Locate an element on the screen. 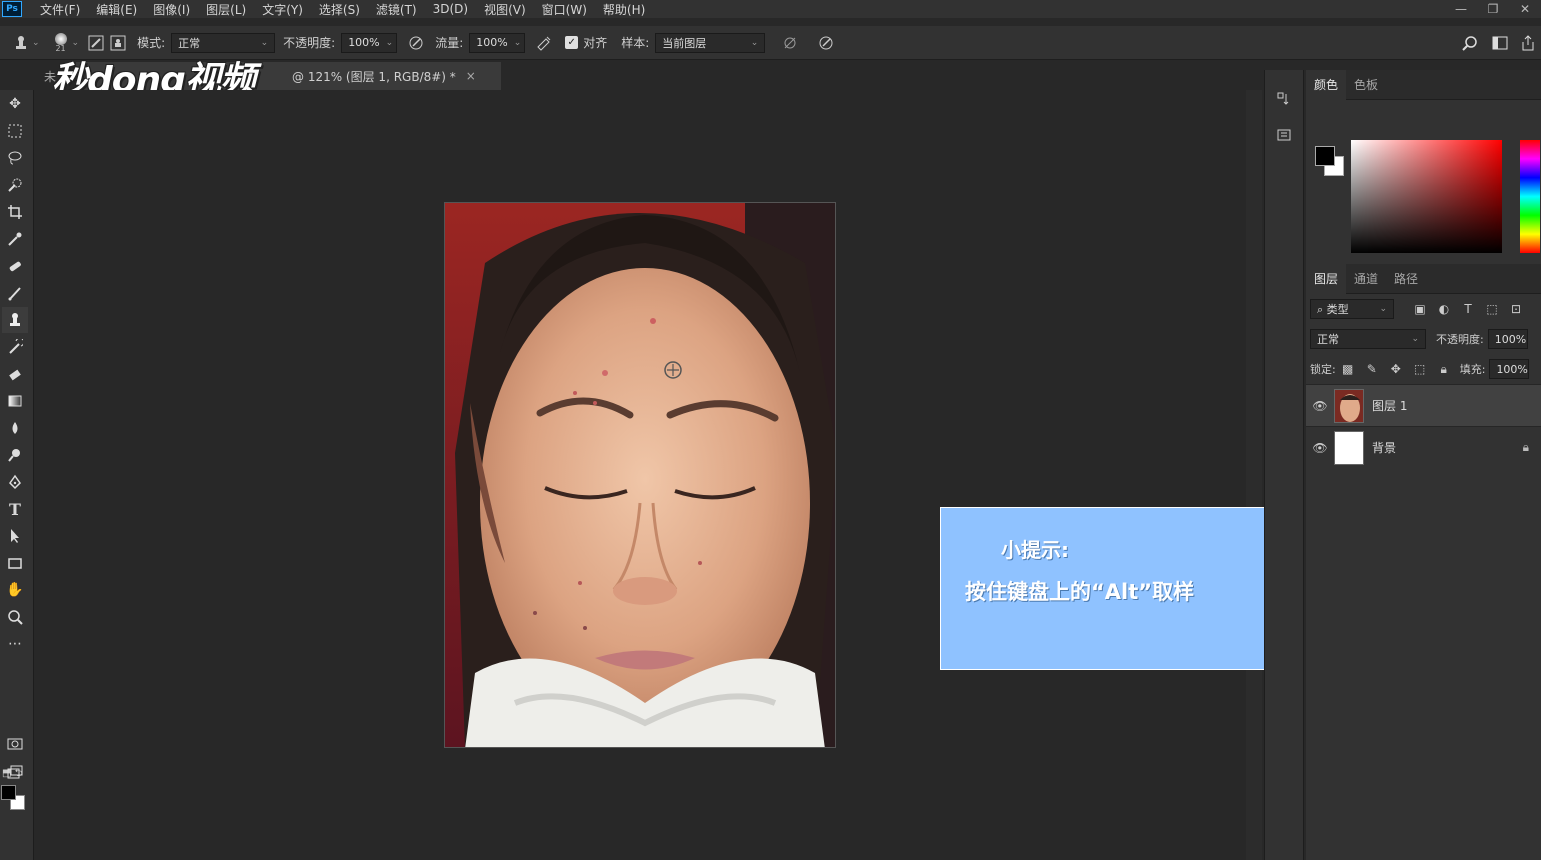  clone-stamp-tool-icon is located at coordinates (15, 320).